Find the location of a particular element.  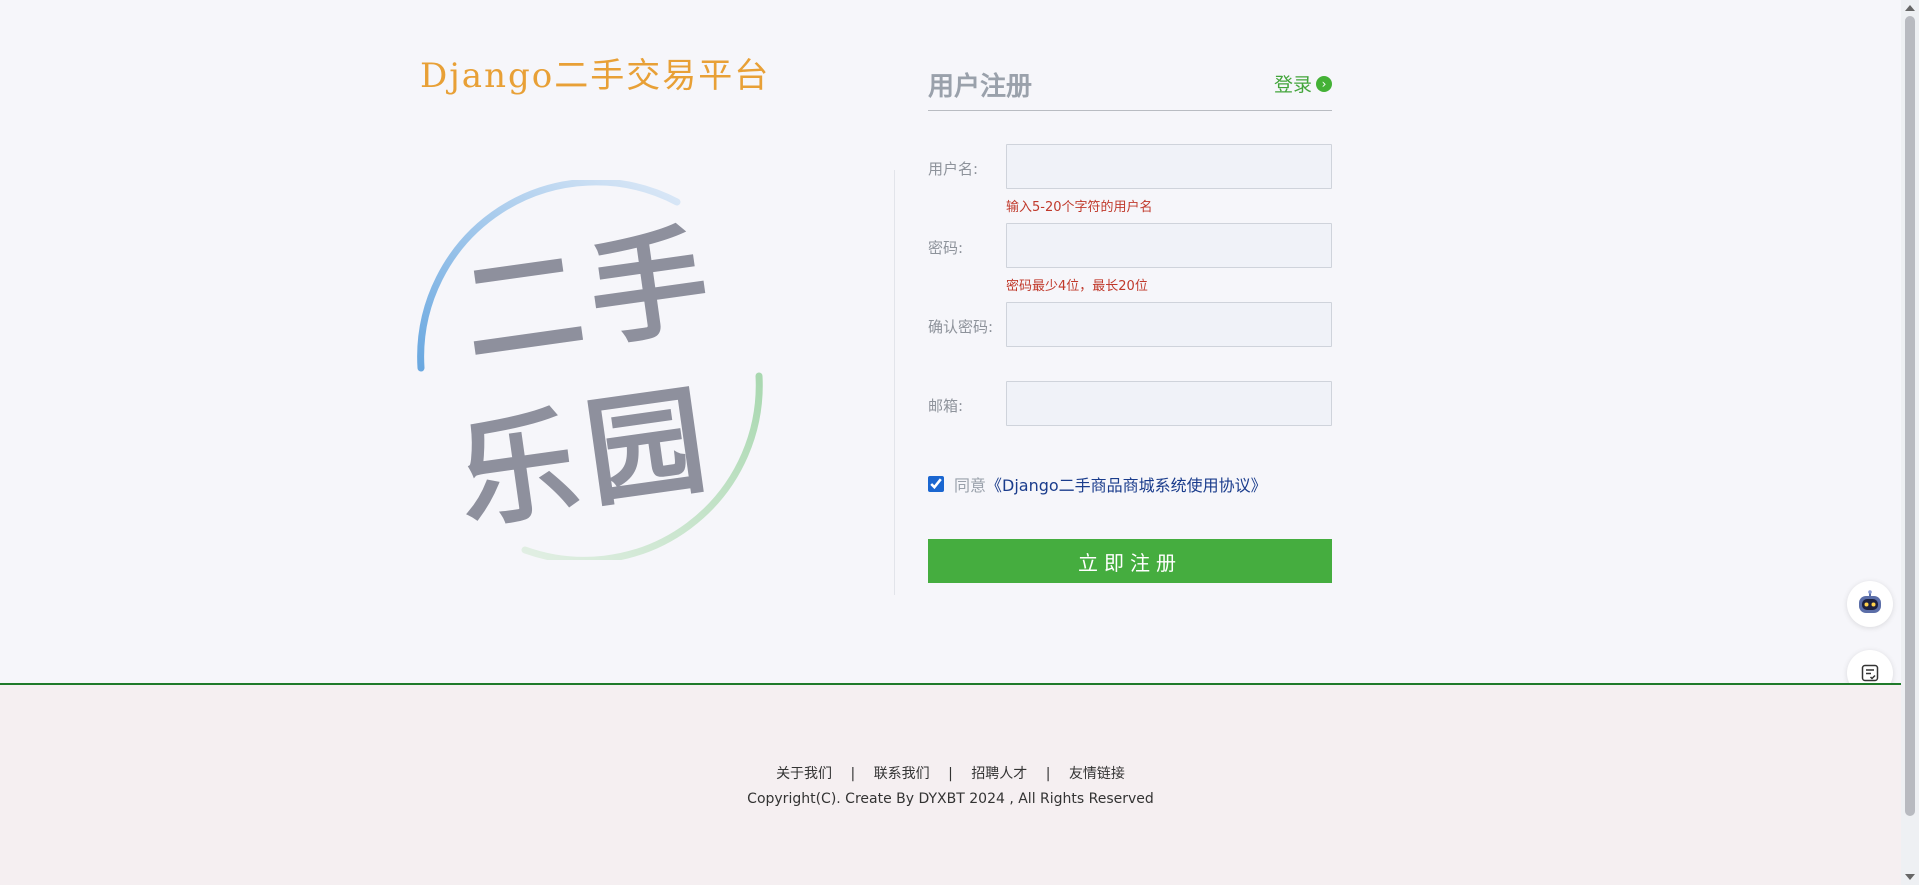

password-input is located at coordinates (1169, 245).